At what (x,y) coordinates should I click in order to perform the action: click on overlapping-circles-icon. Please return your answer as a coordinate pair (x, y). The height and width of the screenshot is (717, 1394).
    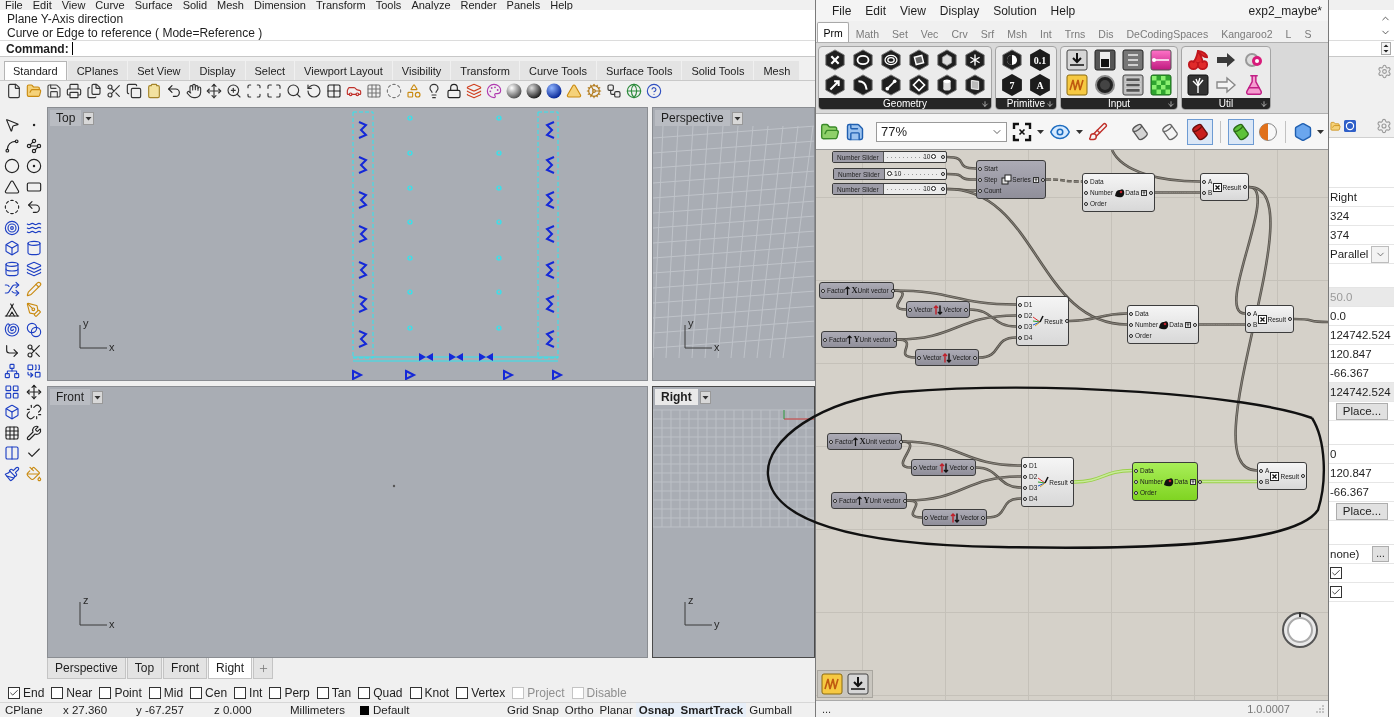
    Looking at the image, I should click on (34, 330).